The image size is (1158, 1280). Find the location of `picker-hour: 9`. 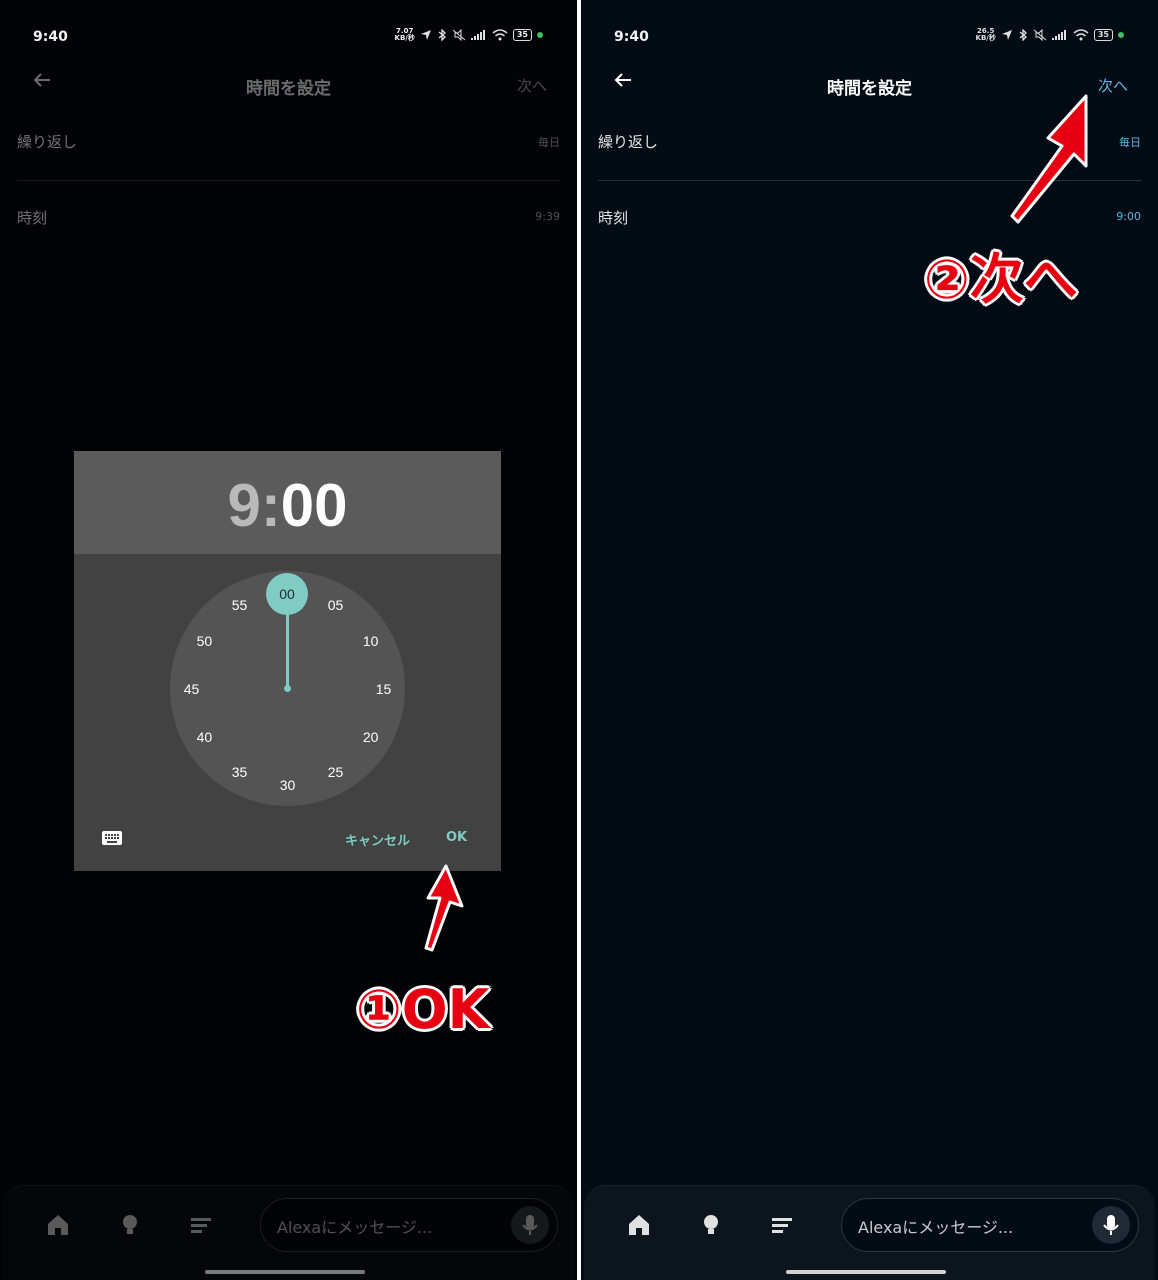

picker-hour: 9 is located at coordinates (243, 505).